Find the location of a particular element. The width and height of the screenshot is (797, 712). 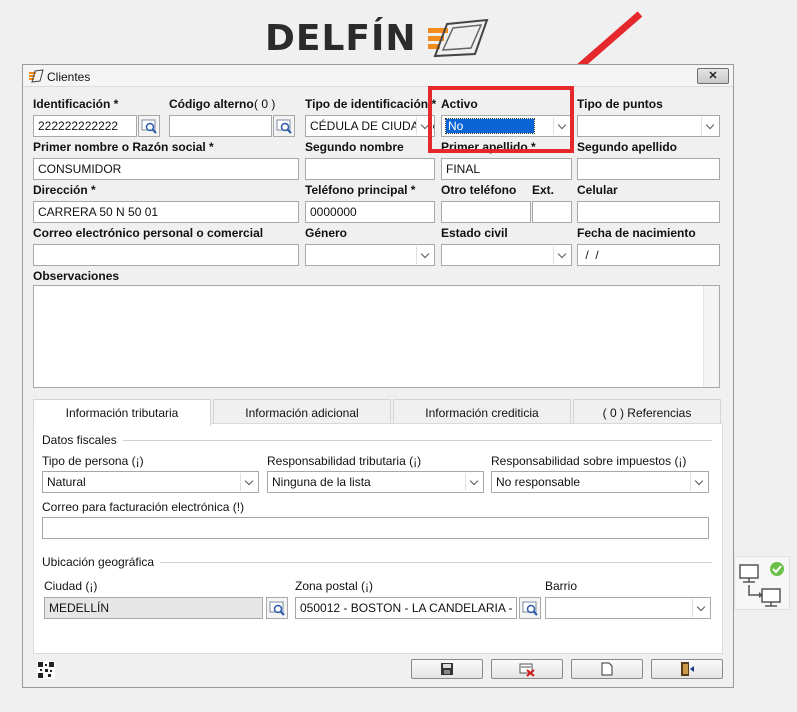

primer-apellido-field: FINAL is located at coordinates (506, 169).